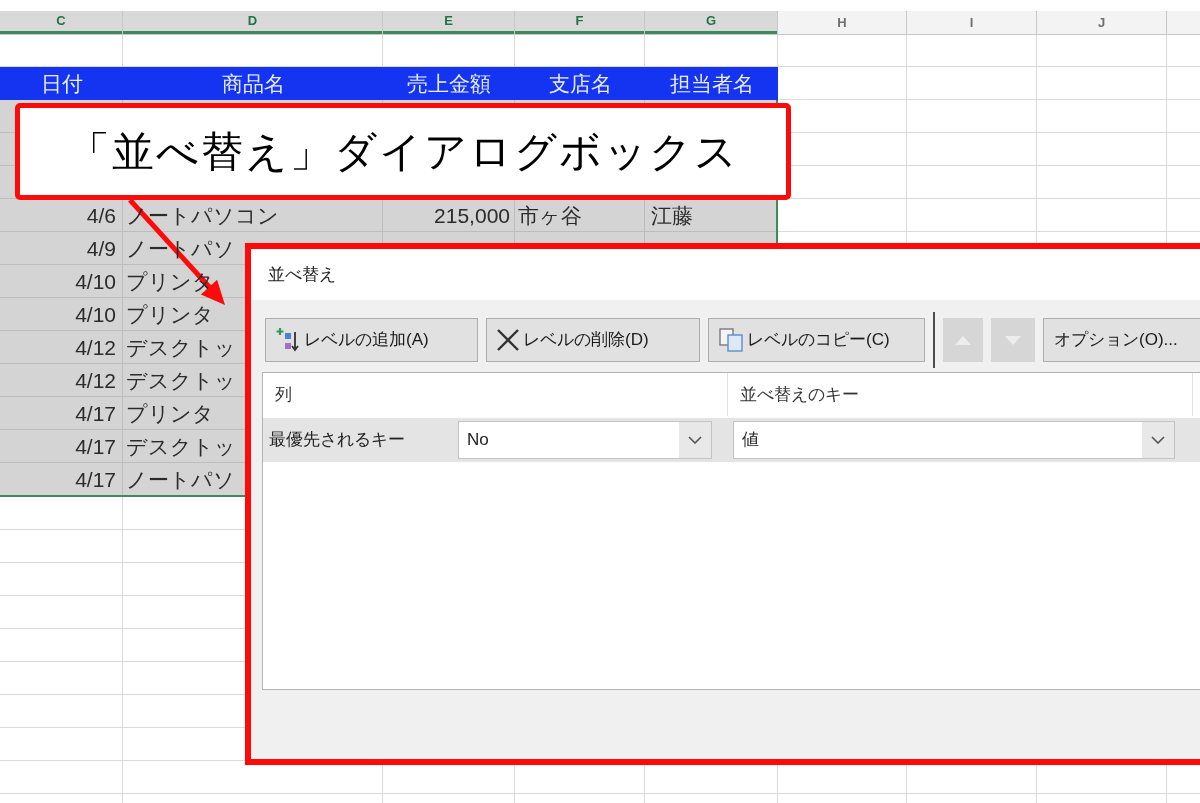  Describe the element at coordinates (508, 340) in the screenshot. I see `cross-icon` at that location.